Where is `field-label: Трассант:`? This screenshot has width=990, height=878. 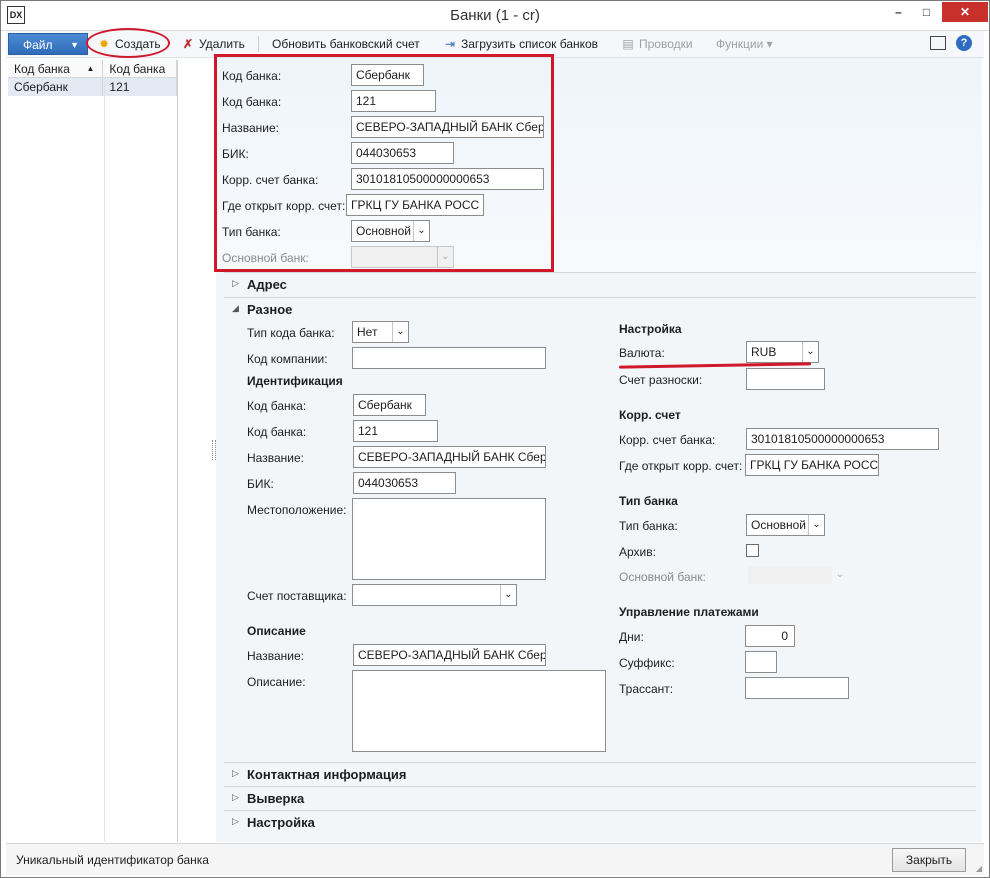 field-label: Трассант: is located at coordinates (646, 689).